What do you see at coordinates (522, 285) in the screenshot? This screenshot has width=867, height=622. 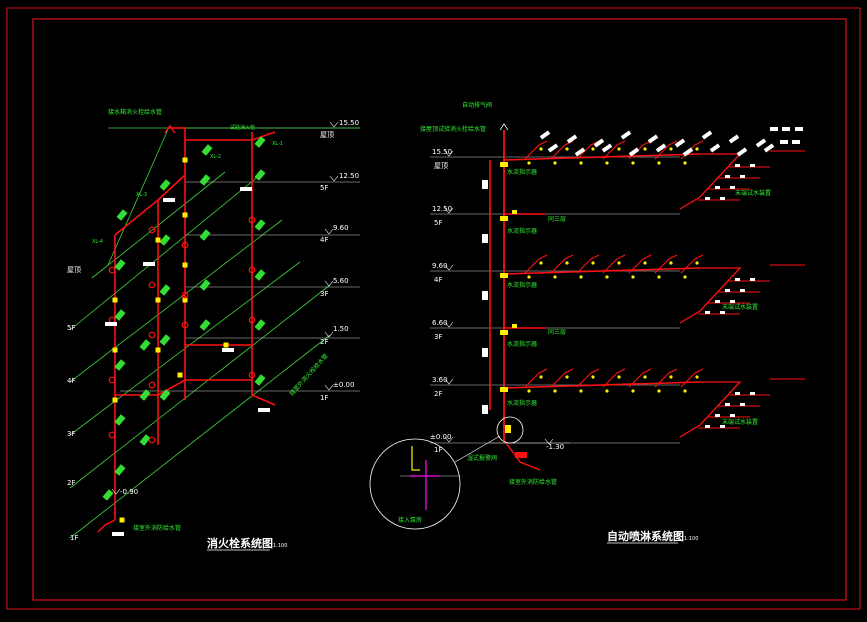 I see `sprinkler-note-flow-3f: 水流指示器` at bounding box center [522, 285].